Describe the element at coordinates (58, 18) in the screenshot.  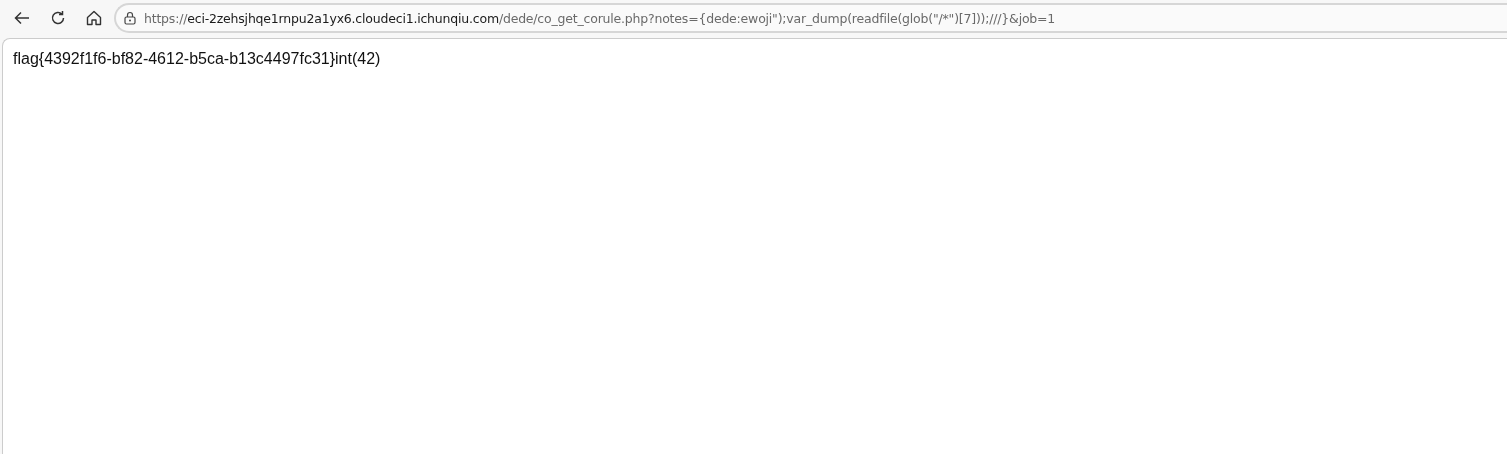
I see `refresh-icon` at that location.